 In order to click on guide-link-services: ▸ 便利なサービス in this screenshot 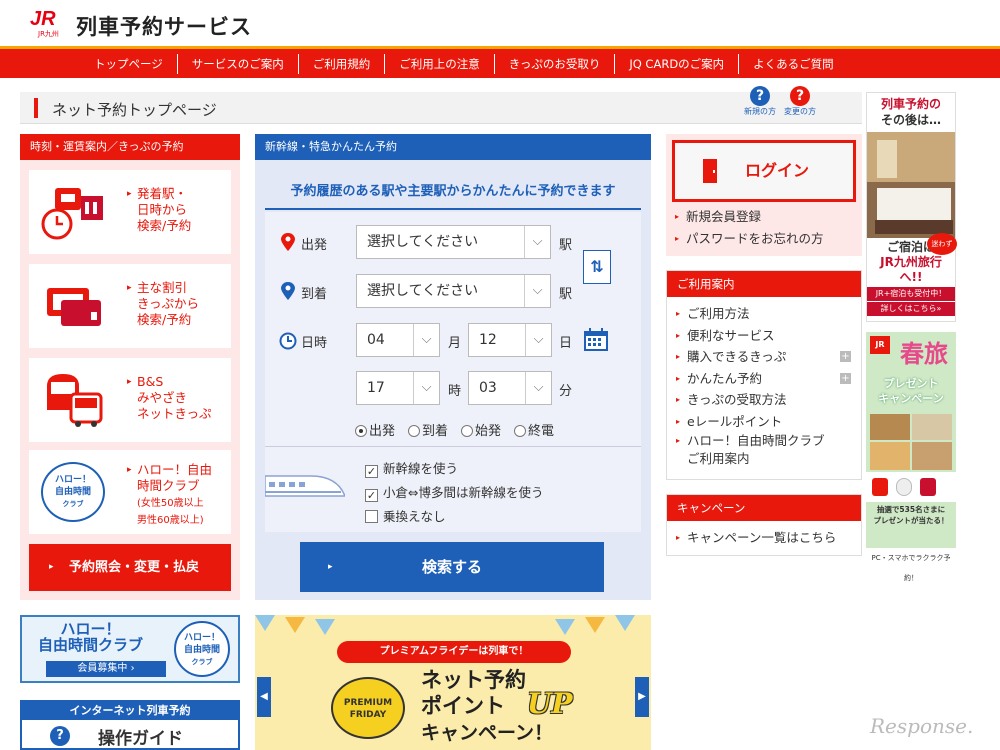, I will do `click(764, 336)`.